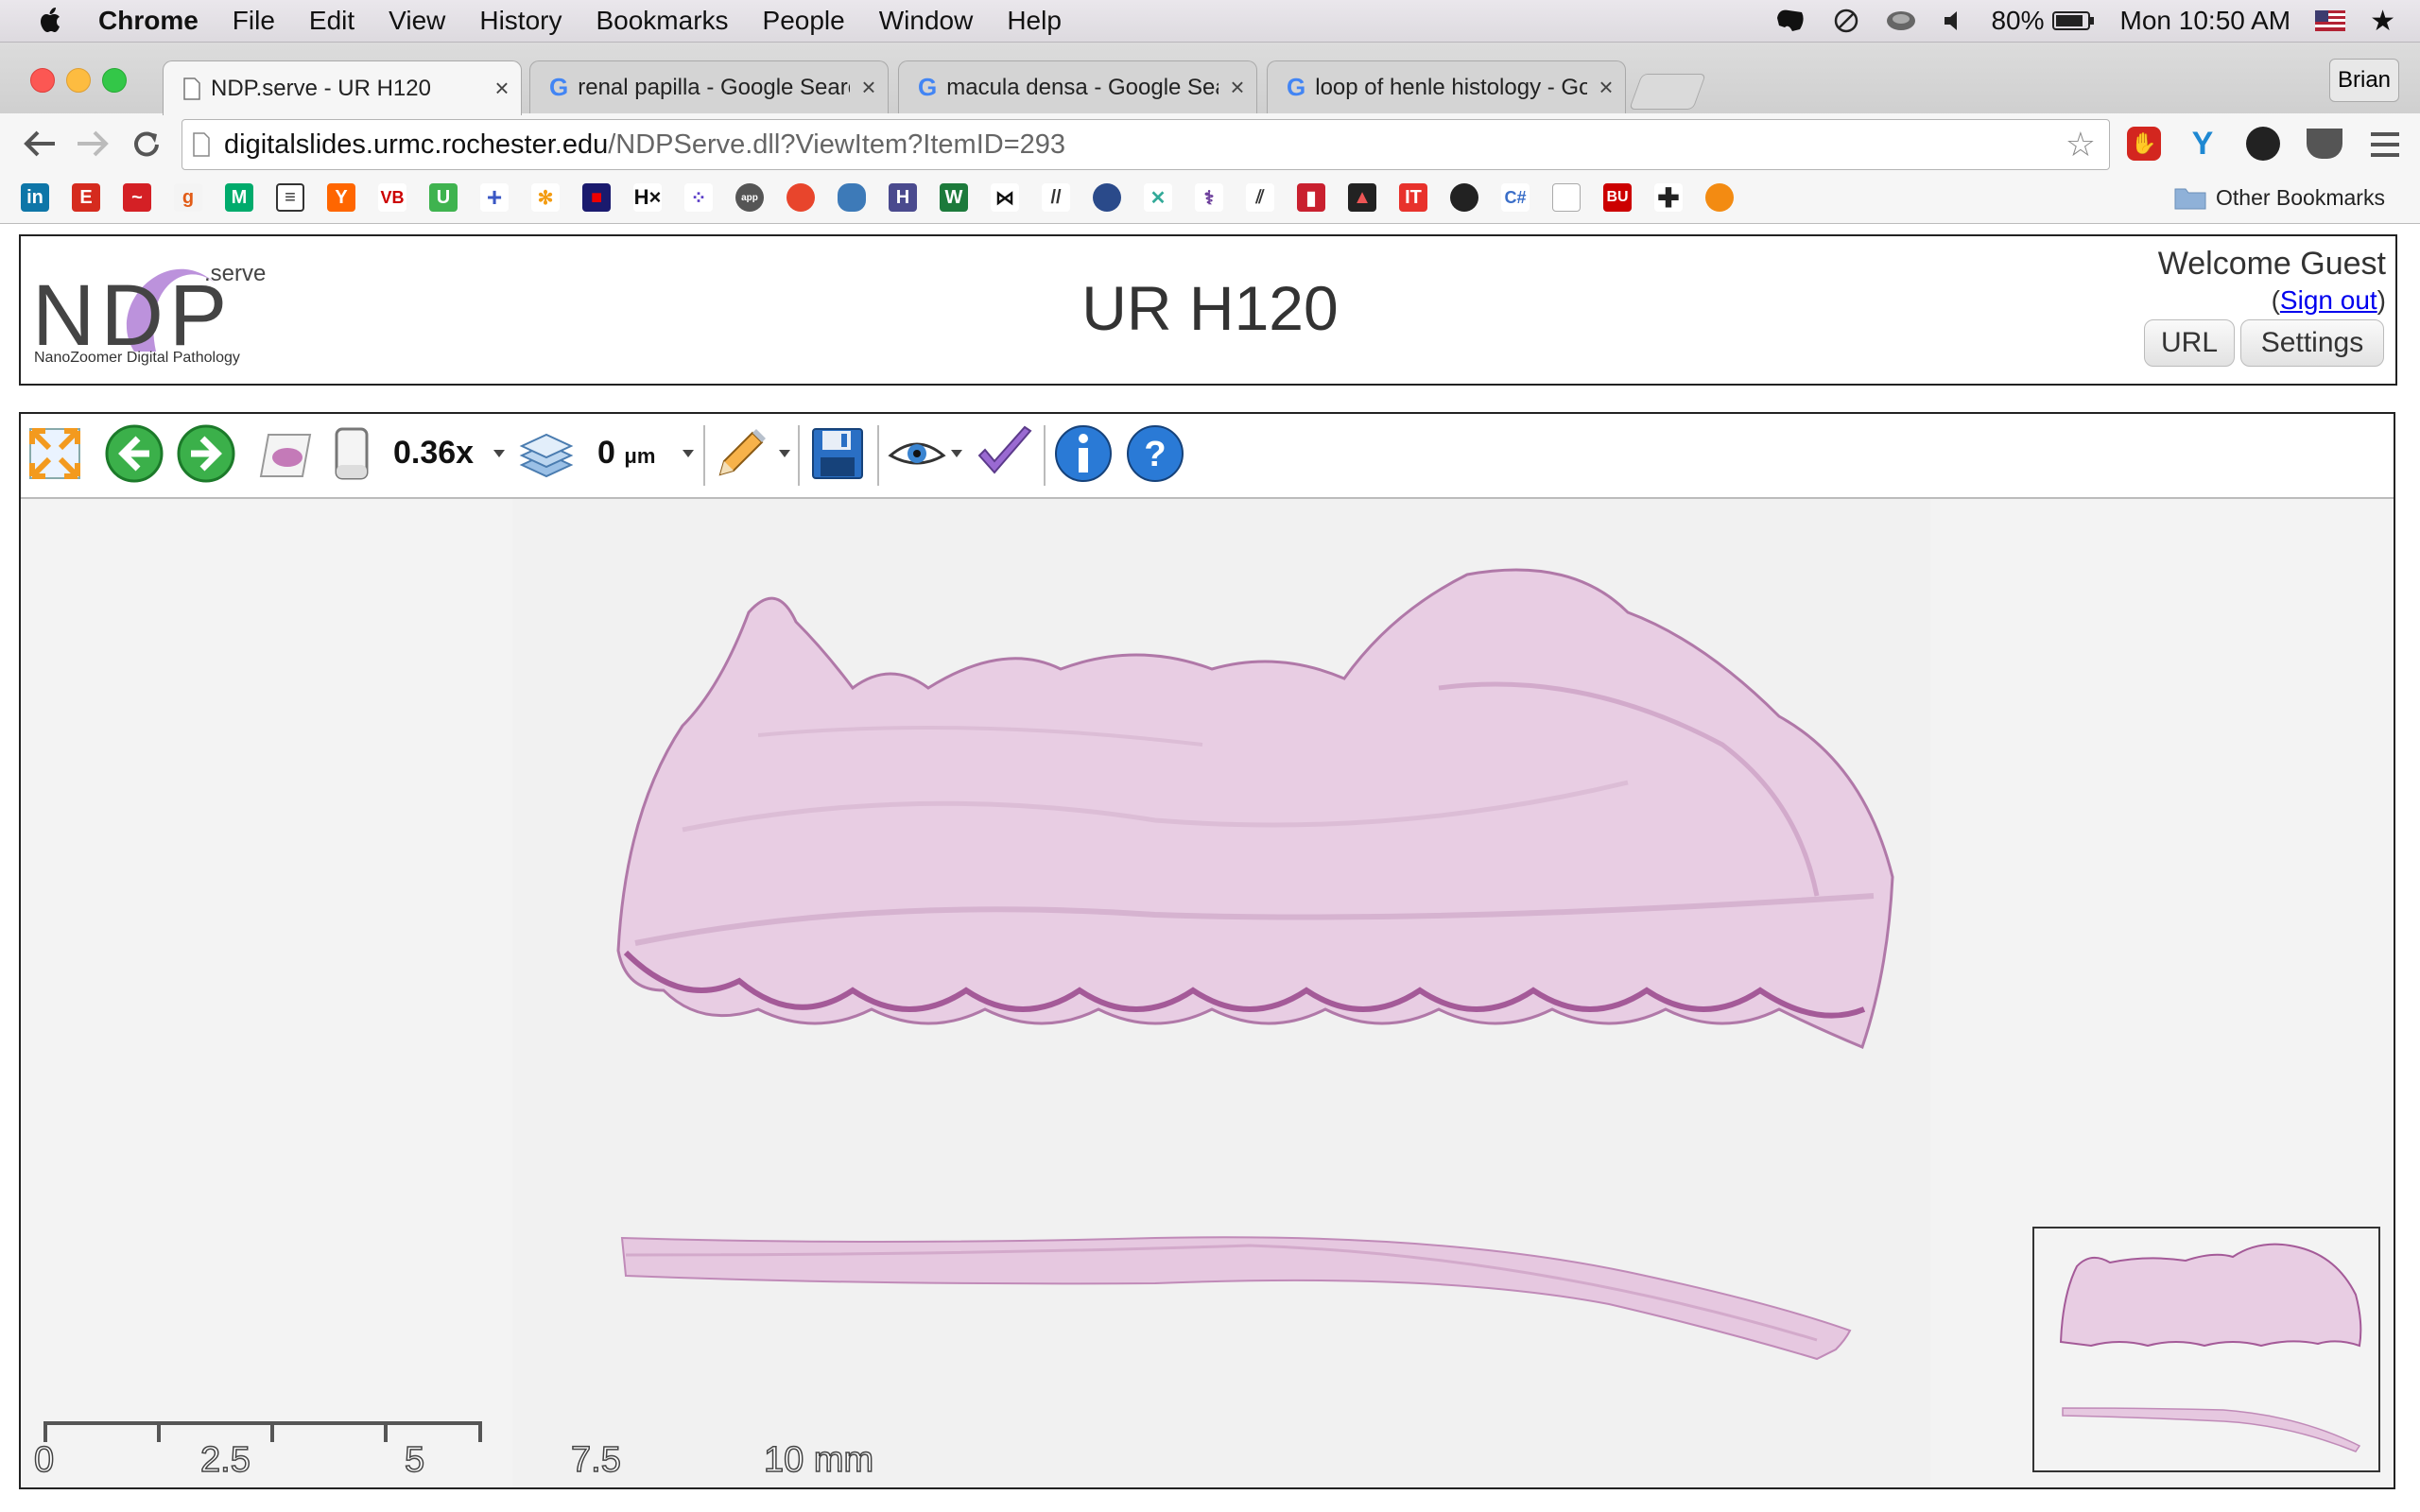 The image size is (2420, 1512). Describe the element at coordinates (1516, 197) in the screenshot. I see `csharp-icon: C#` at that location.